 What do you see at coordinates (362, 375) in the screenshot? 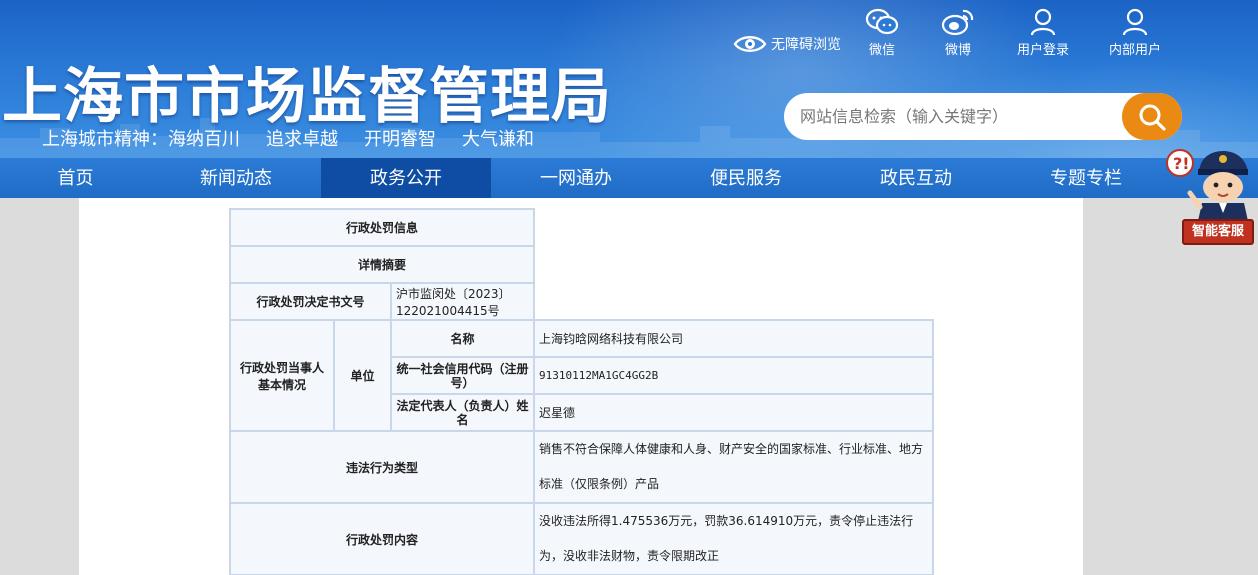
I see `unit-label: 单位` at bounding box center [362, 375].